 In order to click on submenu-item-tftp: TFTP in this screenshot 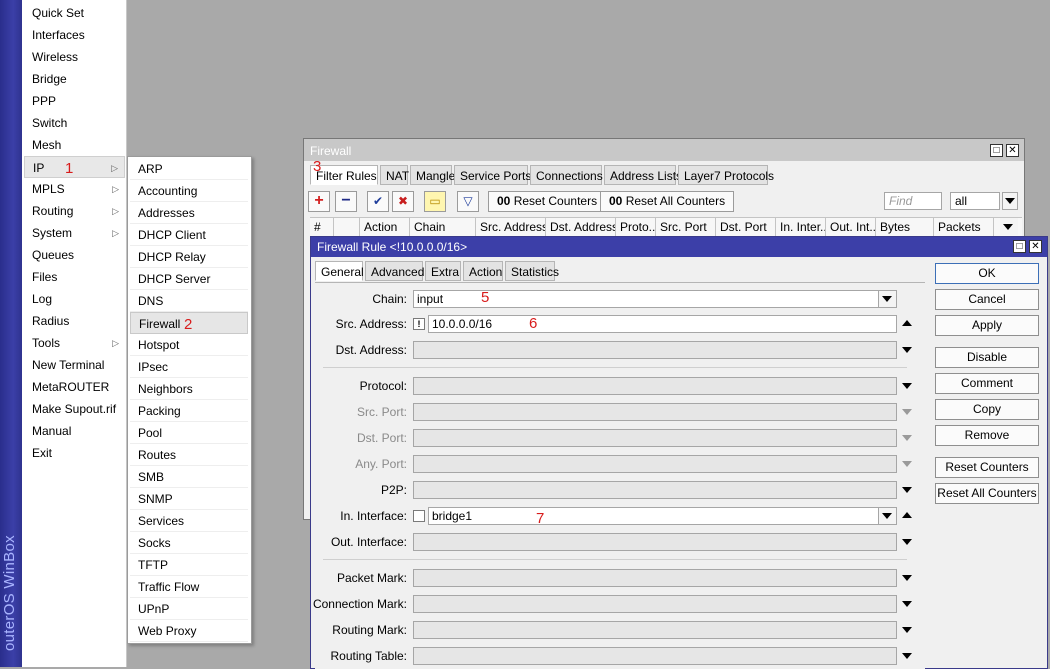, I will do `click(189, 565)`.